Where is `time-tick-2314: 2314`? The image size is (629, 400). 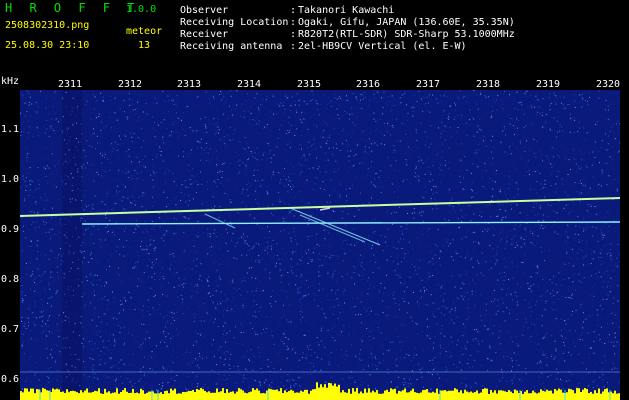 time-tick-2314: 2314 is located at coordinates (249, 84).